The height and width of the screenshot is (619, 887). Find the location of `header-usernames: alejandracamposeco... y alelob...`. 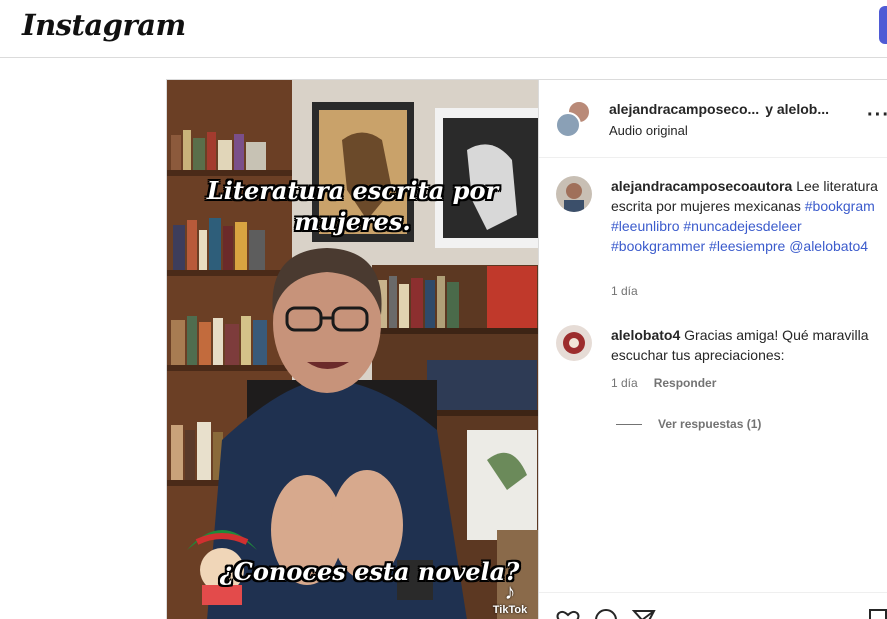

header-usernames: alejandracamposeco... y alelob... is located at coordinates (719, 109).